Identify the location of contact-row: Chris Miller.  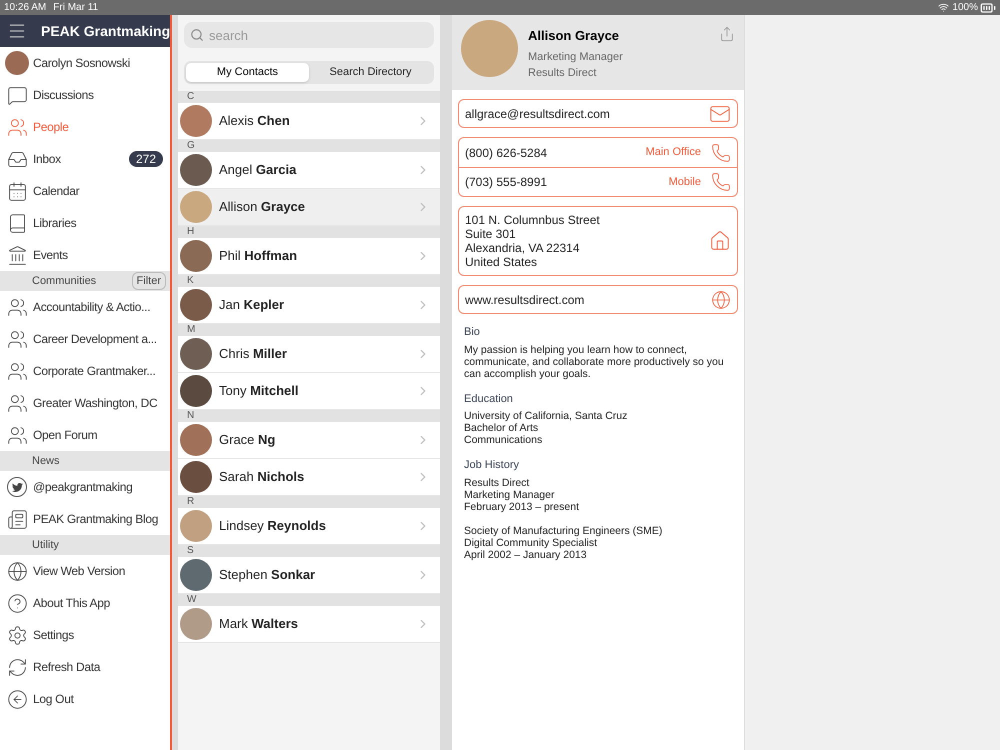
(309, 354).